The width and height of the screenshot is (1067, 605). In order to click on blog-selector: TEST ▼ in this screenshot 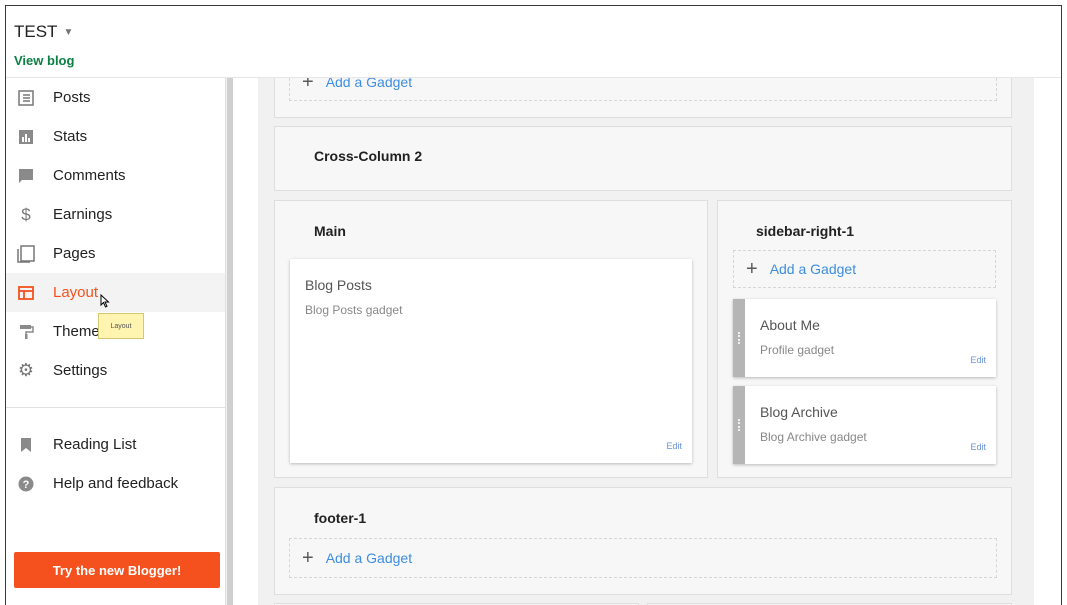, I will do `click(43, 32)`.